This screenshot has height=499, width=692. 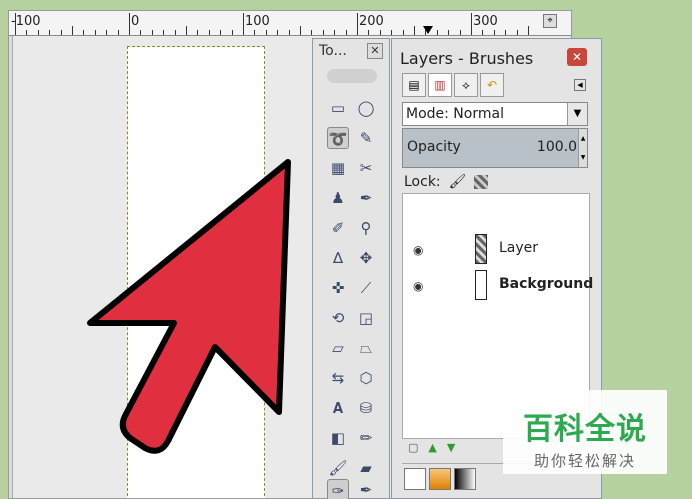 What do you see at coordinates (366, 378) in the screenshot?
I see `cage-icon: ⬡` at bounding box center [366, 378].